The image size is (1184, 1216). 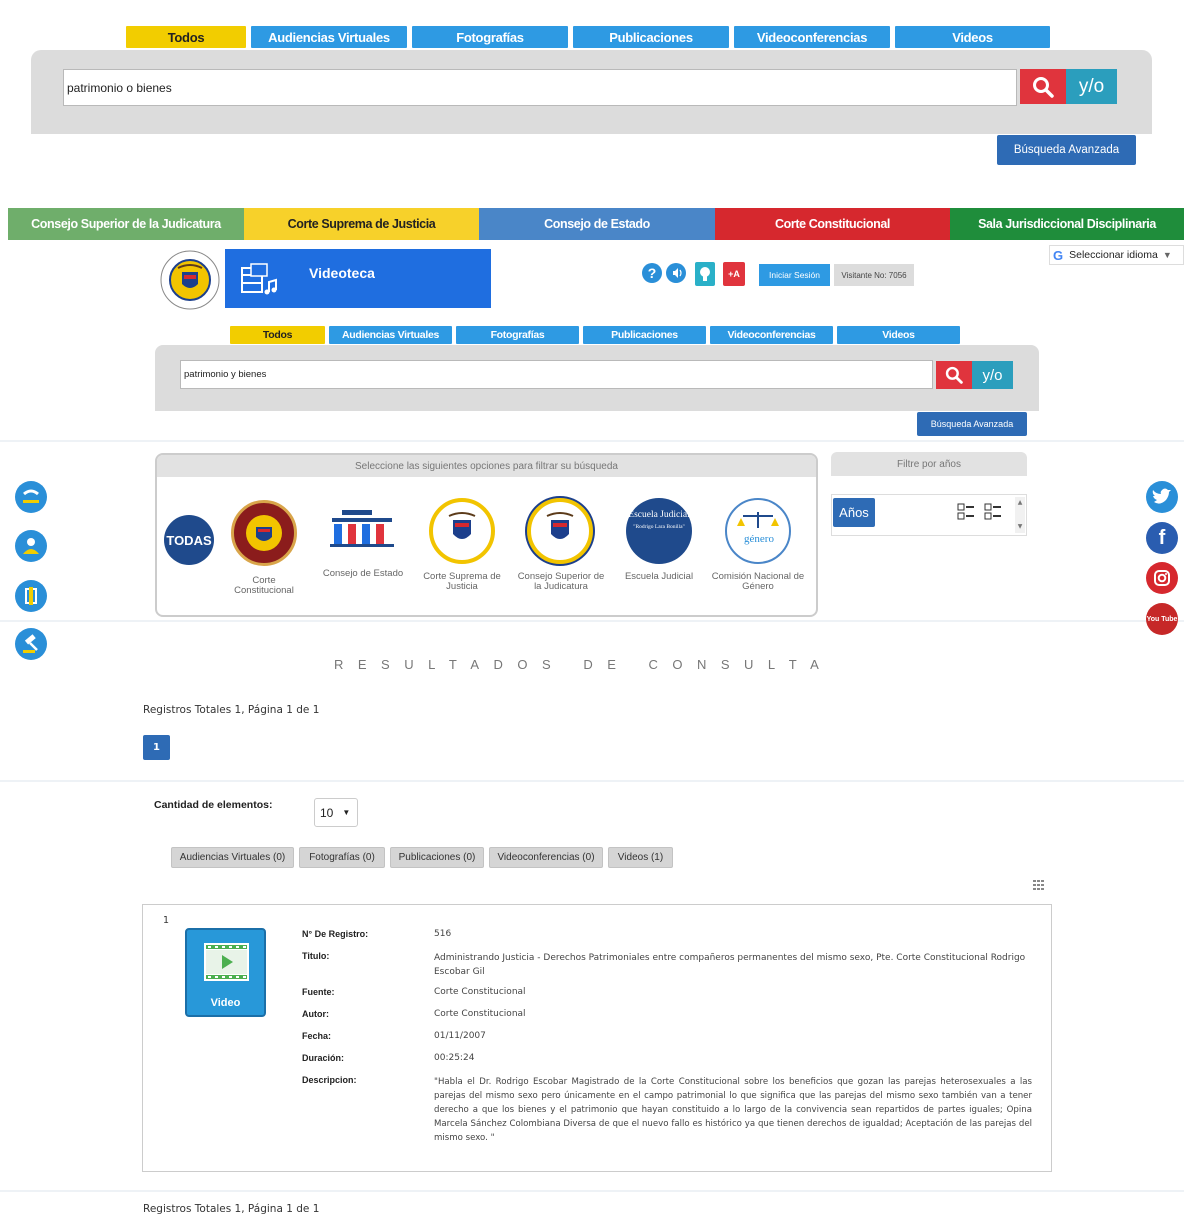 I want to click on items-count-label: Cantidad de elementos:, so click(x=213, y=805).